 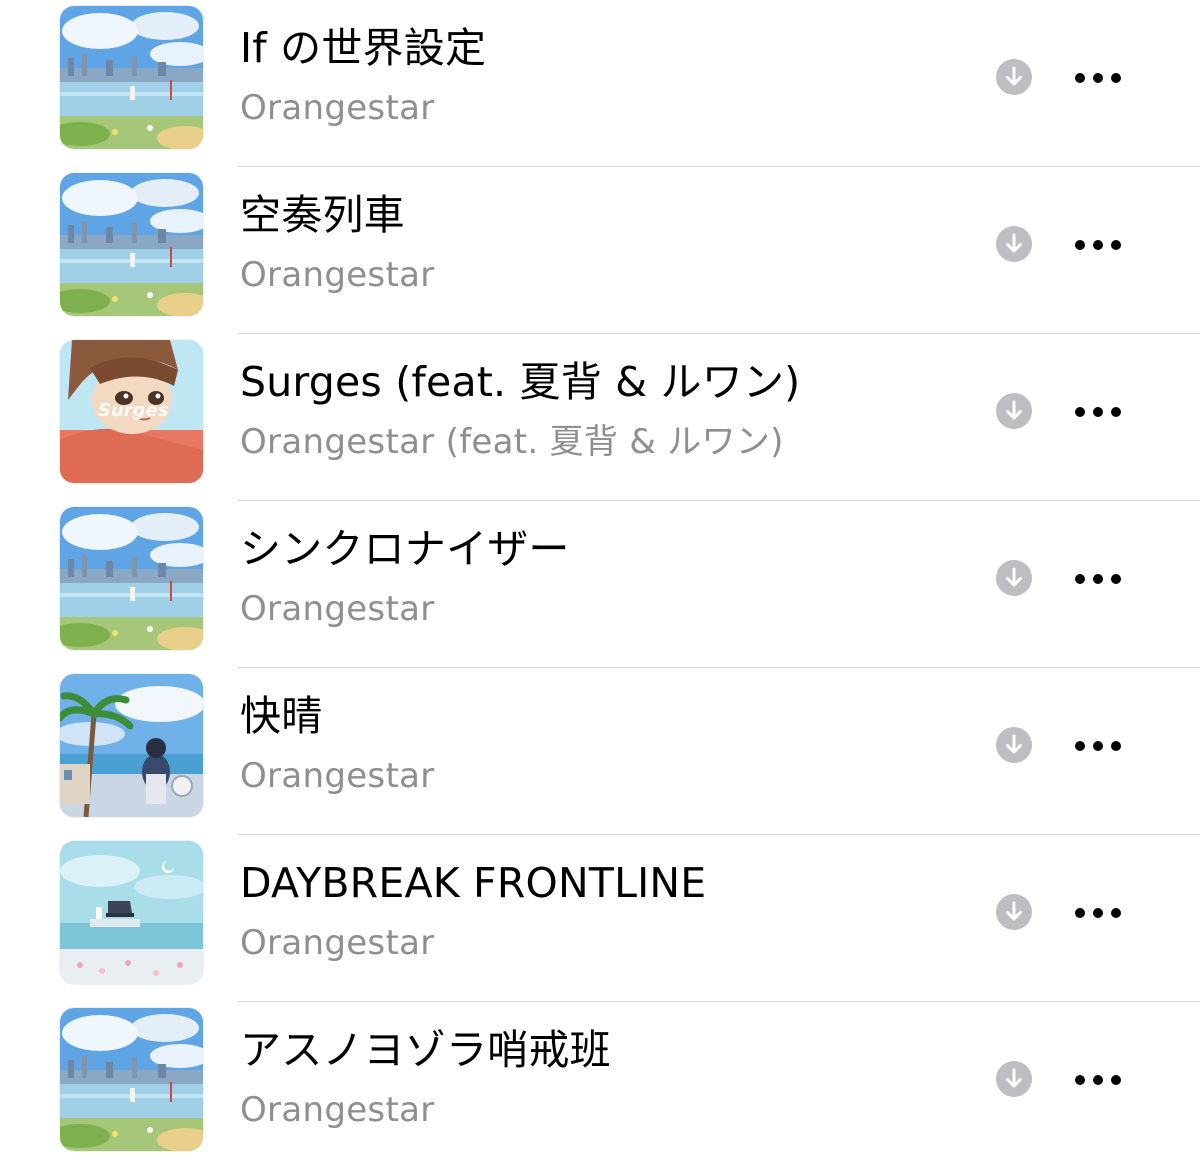 I want to click on album-artwork: Surges, so click(x=131, y=411).